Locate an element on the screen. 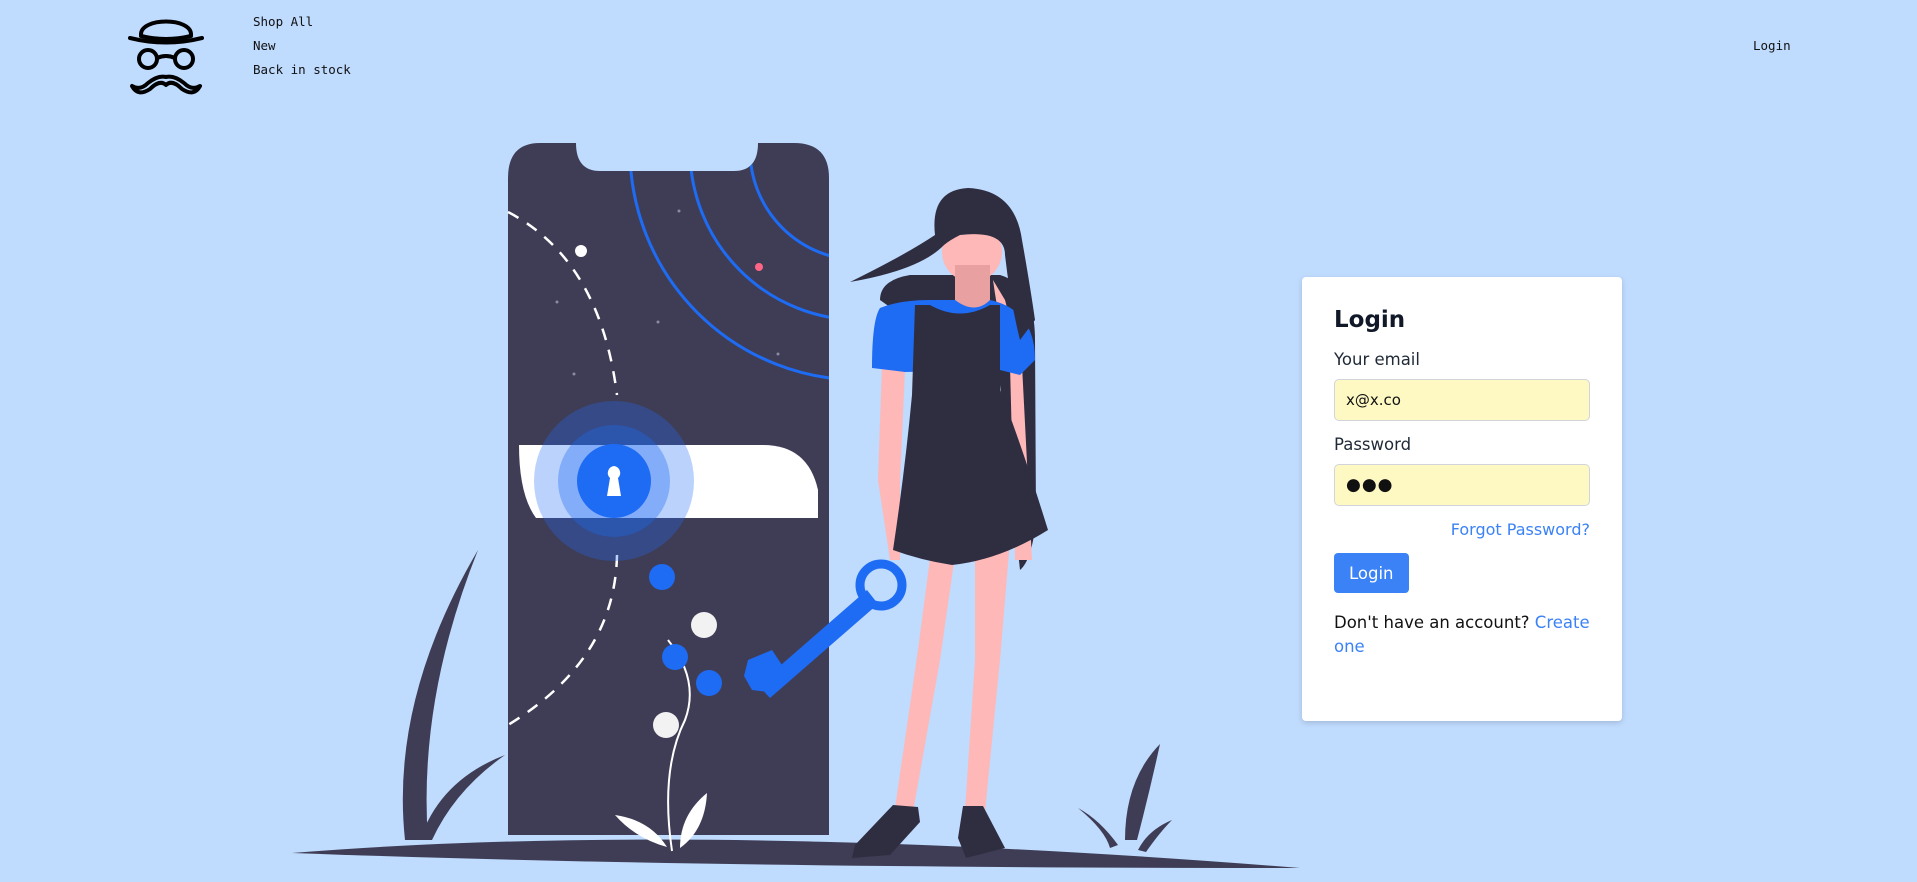 The width and height of the screenshot is (1917, 882). password-mask: ●●● is located at coordinates (1370, 485).